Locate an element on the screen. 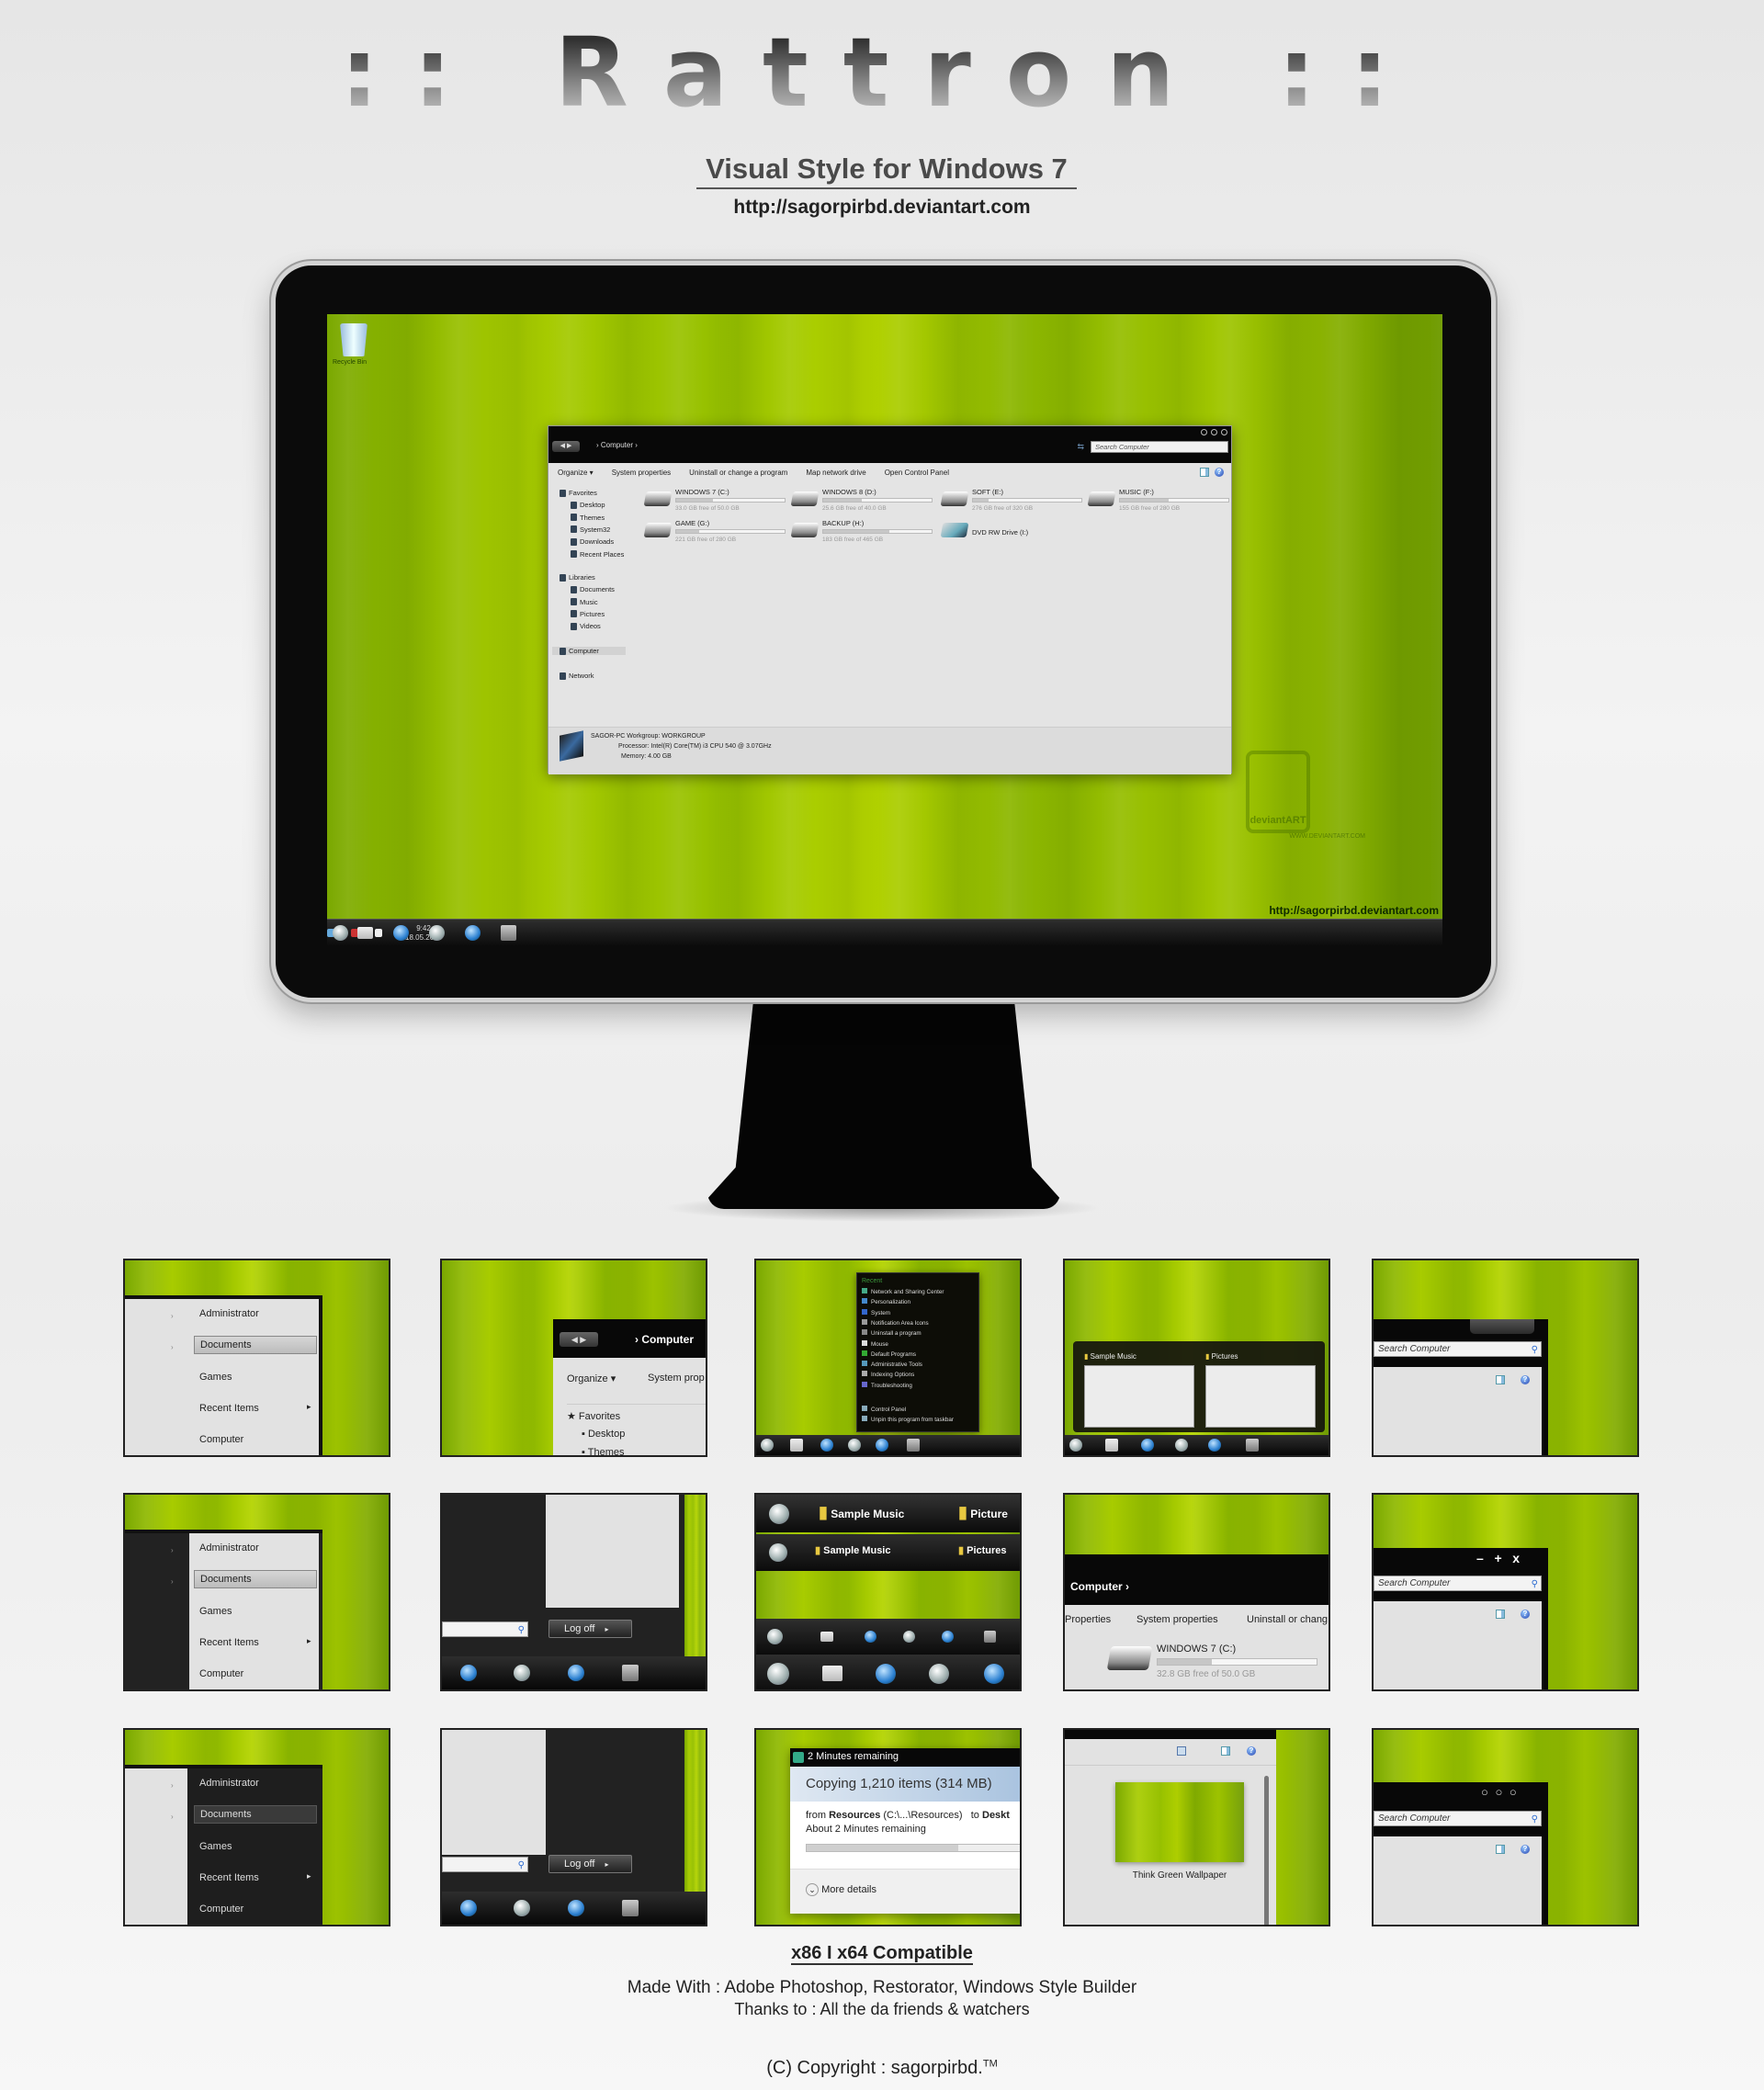 The width and height of the screenshot is (1764, 2090). jump-list-item: Troubleshooting is located at coordinates (887, 1385).